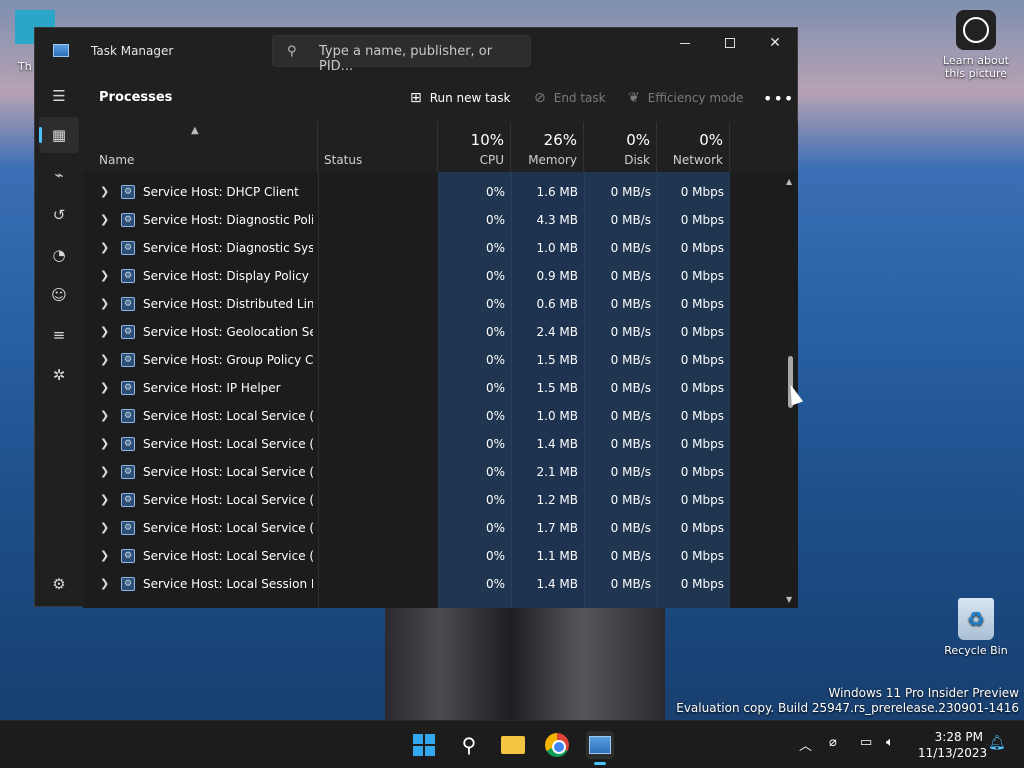 The width and height of the screenshot is (1024, 768). I want to click on nav-services: ✲, so click(59, 375).